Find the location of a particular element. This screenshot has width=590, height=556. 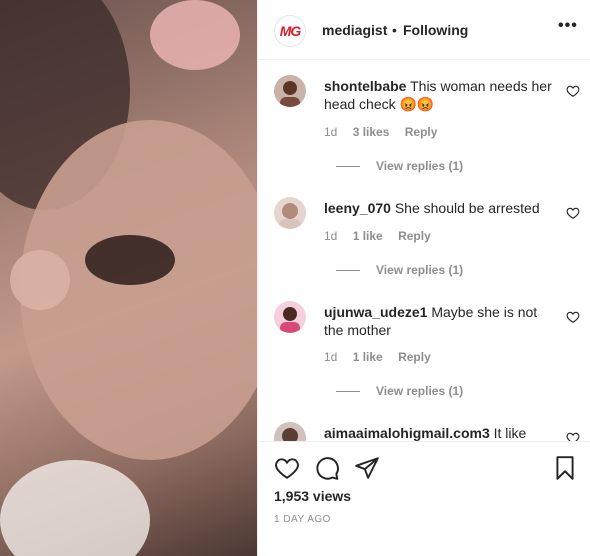

comment-username: aimaaimalohigmail.com3 is located at coordinates (407, 433).